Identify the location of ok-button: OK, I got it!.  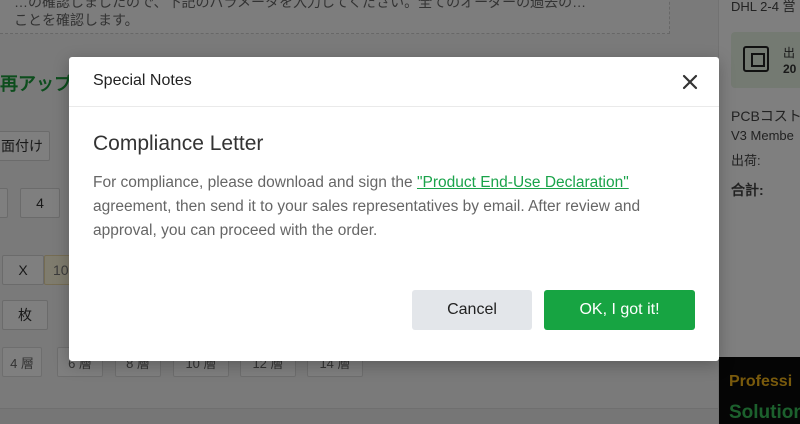
(619, 310).